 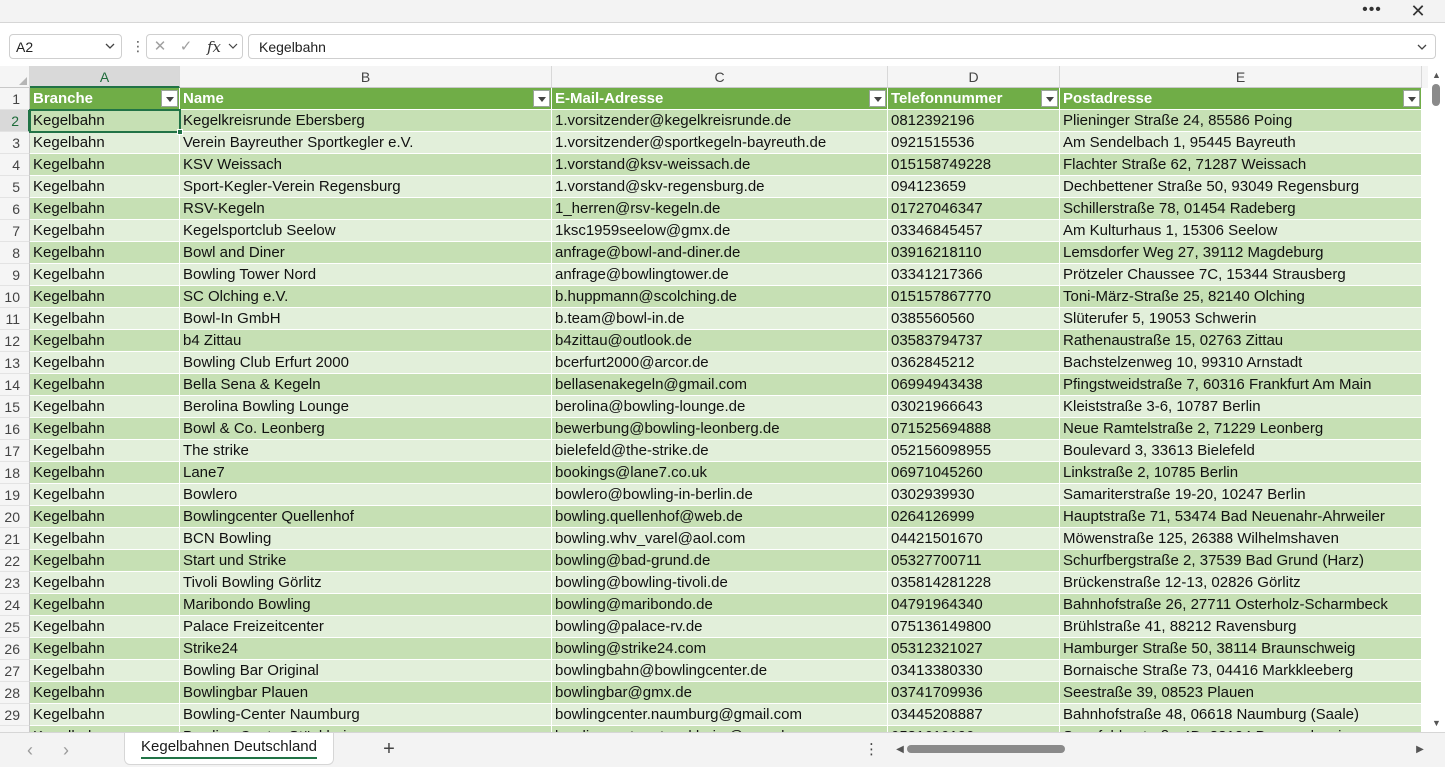 I want to click on chevron-down-icon, so click(x=233, y=46).